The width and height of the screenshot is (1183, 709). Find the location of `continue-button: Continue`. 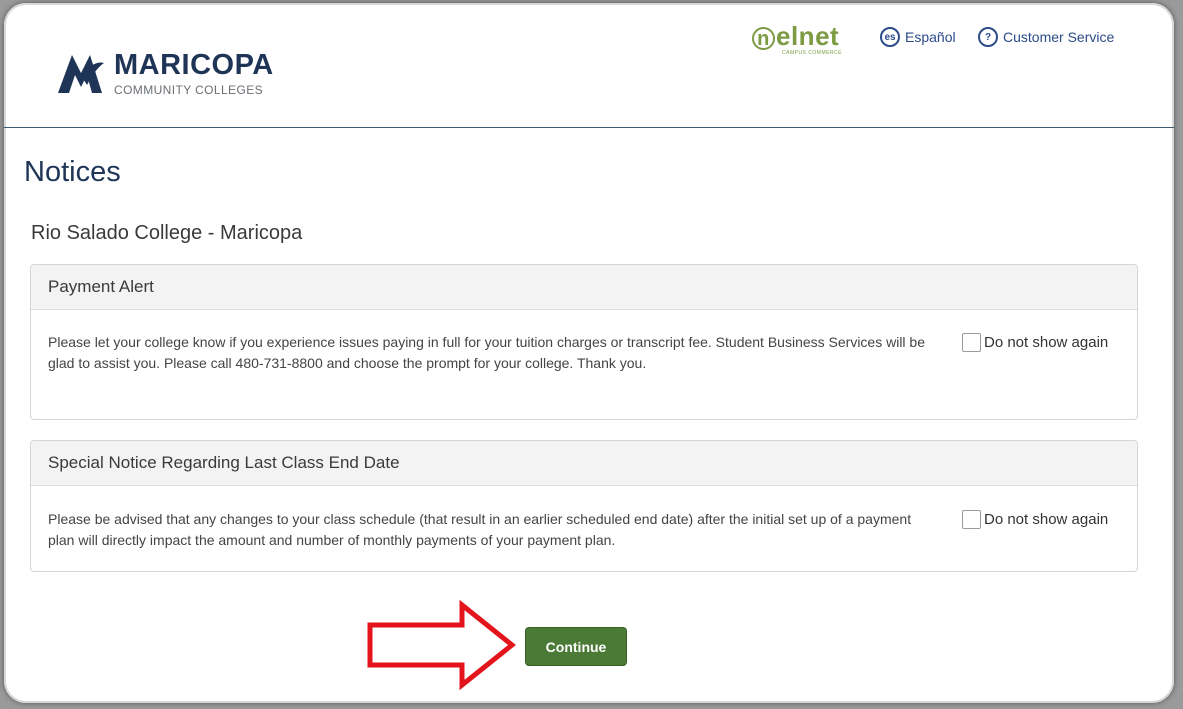

continue-button: Continue is located at coordinates (576, 646).